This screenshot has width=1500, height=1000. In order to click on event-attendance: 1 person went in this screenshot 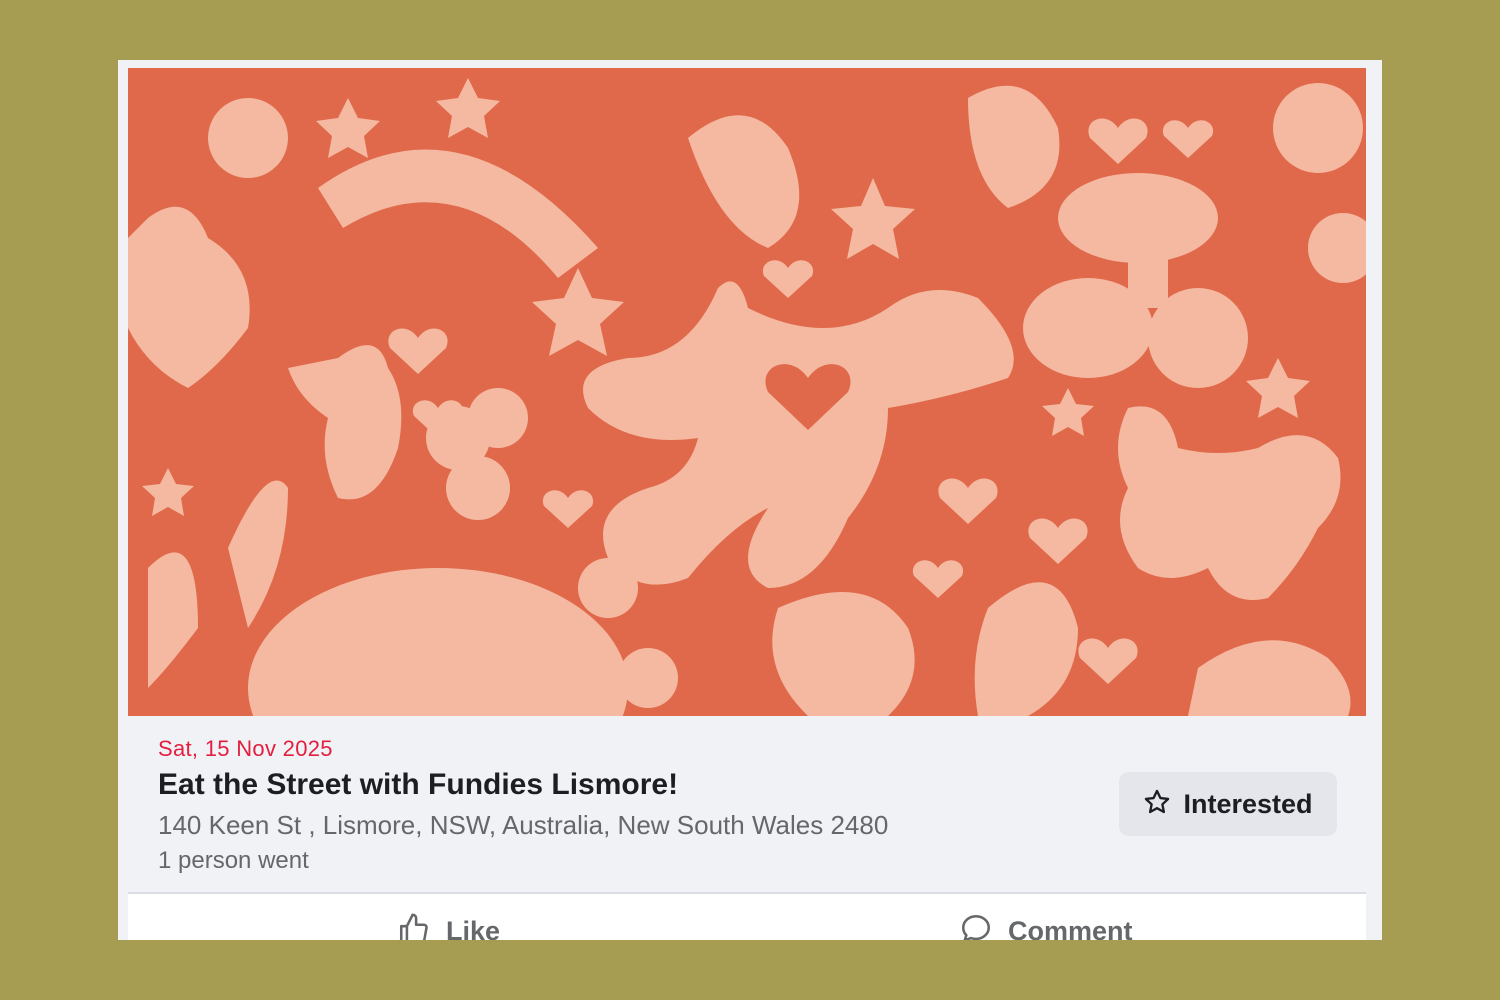, I will do `click(233, 860)`.